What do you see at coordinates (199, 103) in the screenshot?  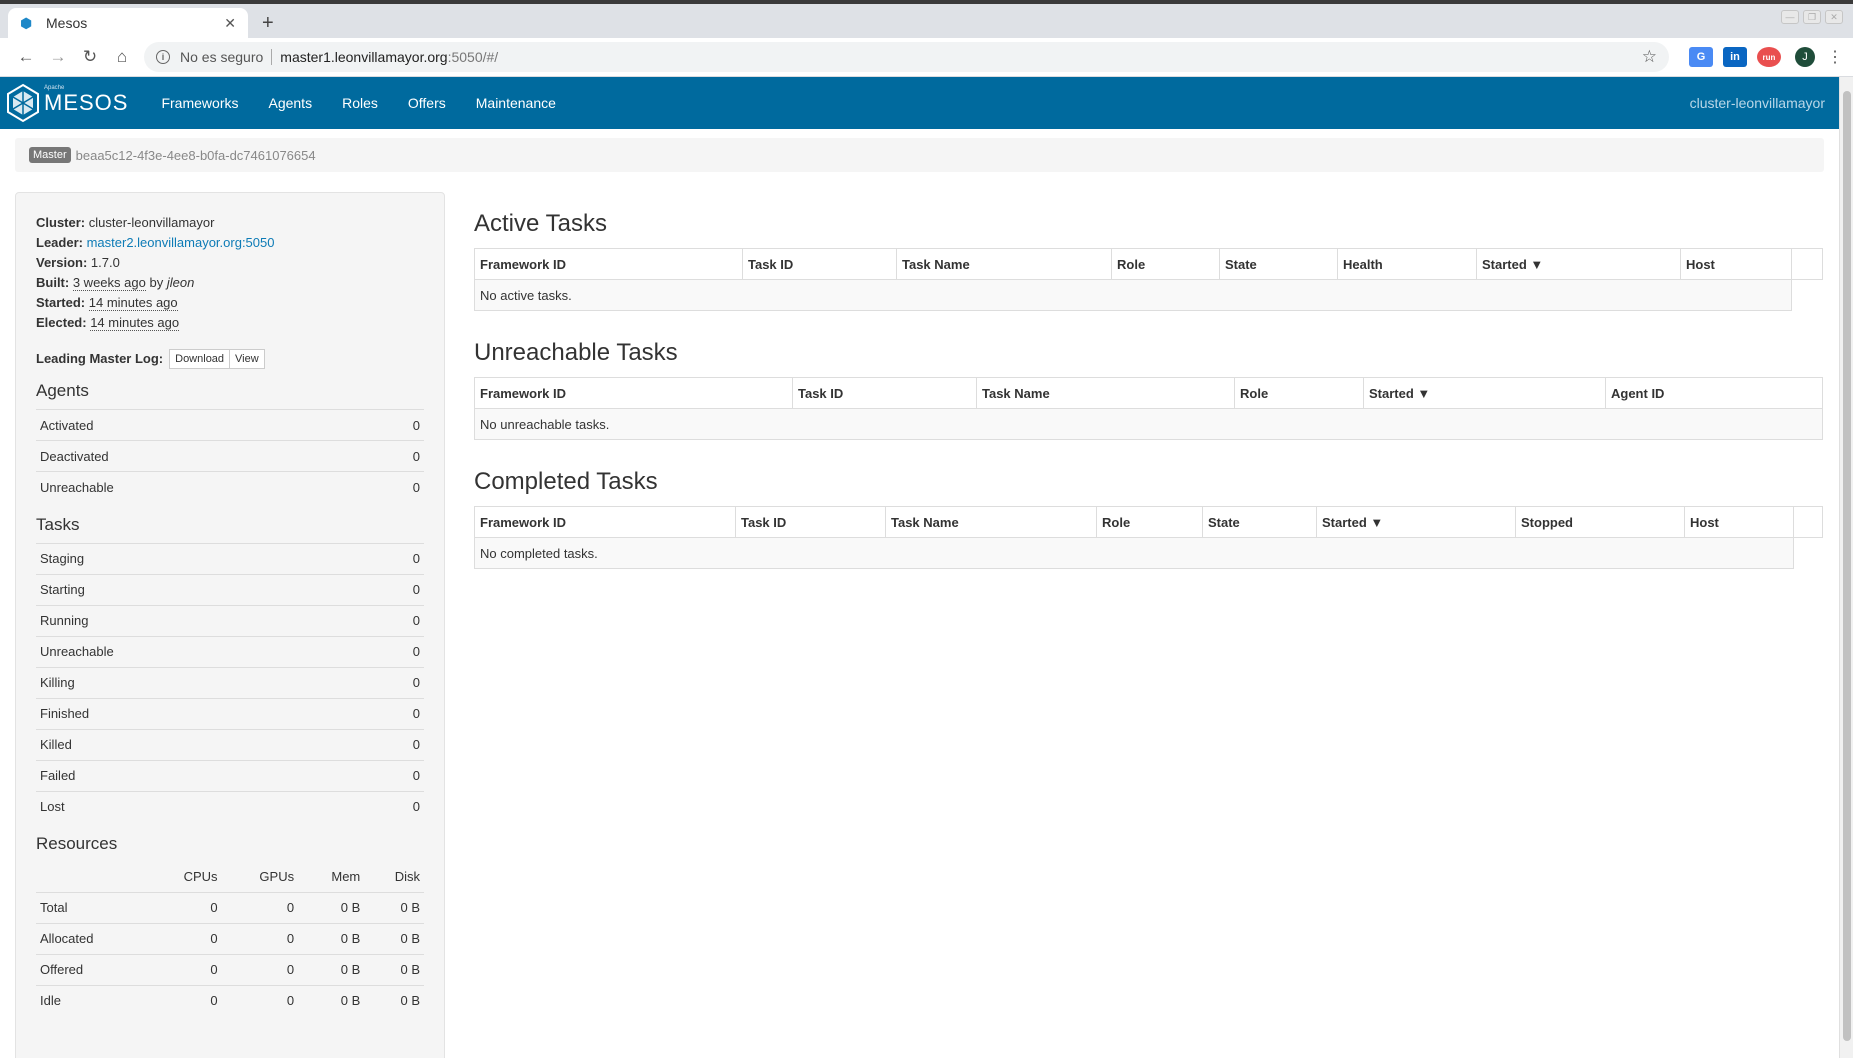 I see `nav-frameworks: Frameworks` at bounding box center [199, 103].